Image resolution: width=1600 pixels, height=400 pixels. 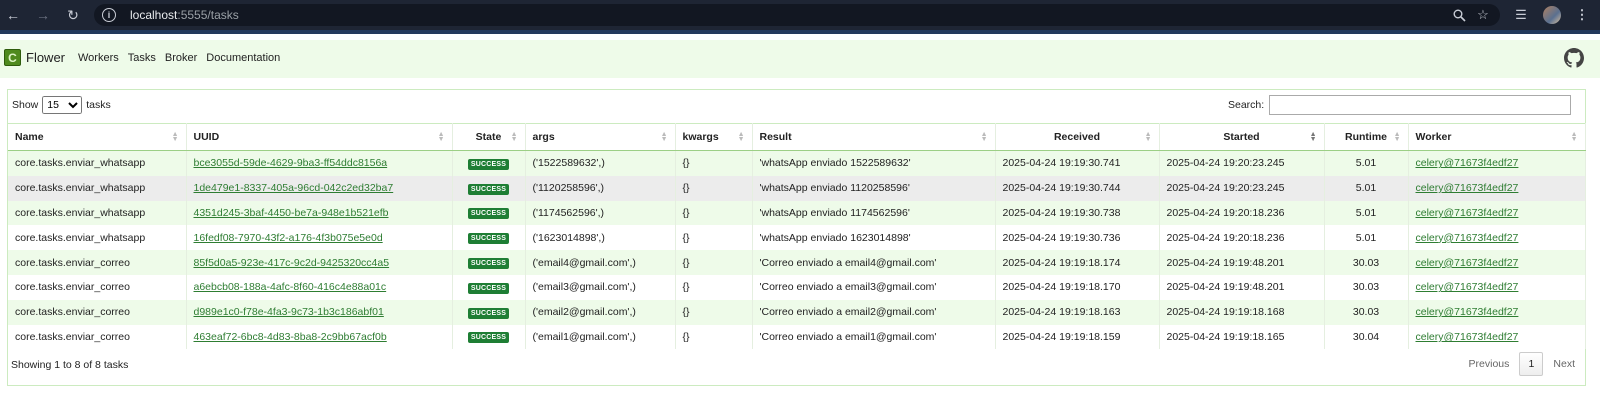 I want to click on status-badge: SUCCESS, so click(x=488, y=313).